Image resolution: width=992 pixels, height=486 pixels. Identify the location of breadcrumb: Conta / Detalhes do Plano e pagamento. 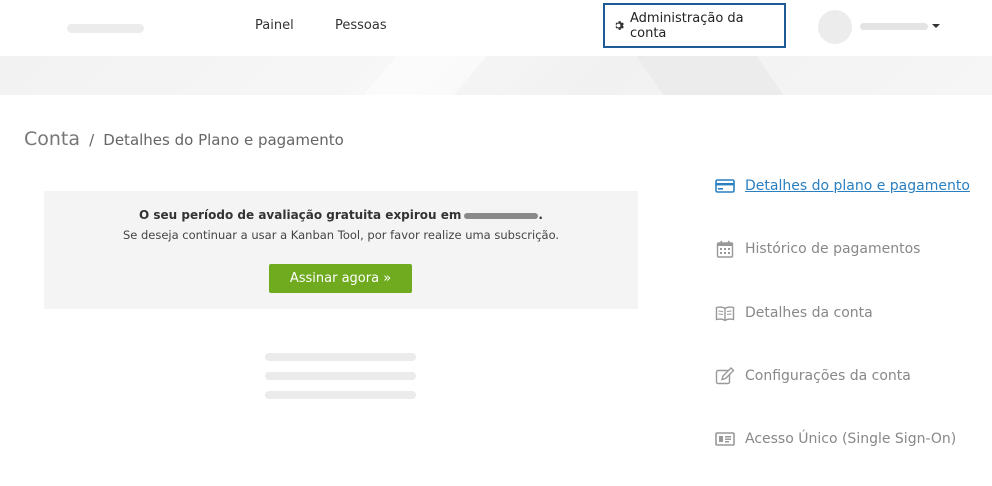
(184, 139).